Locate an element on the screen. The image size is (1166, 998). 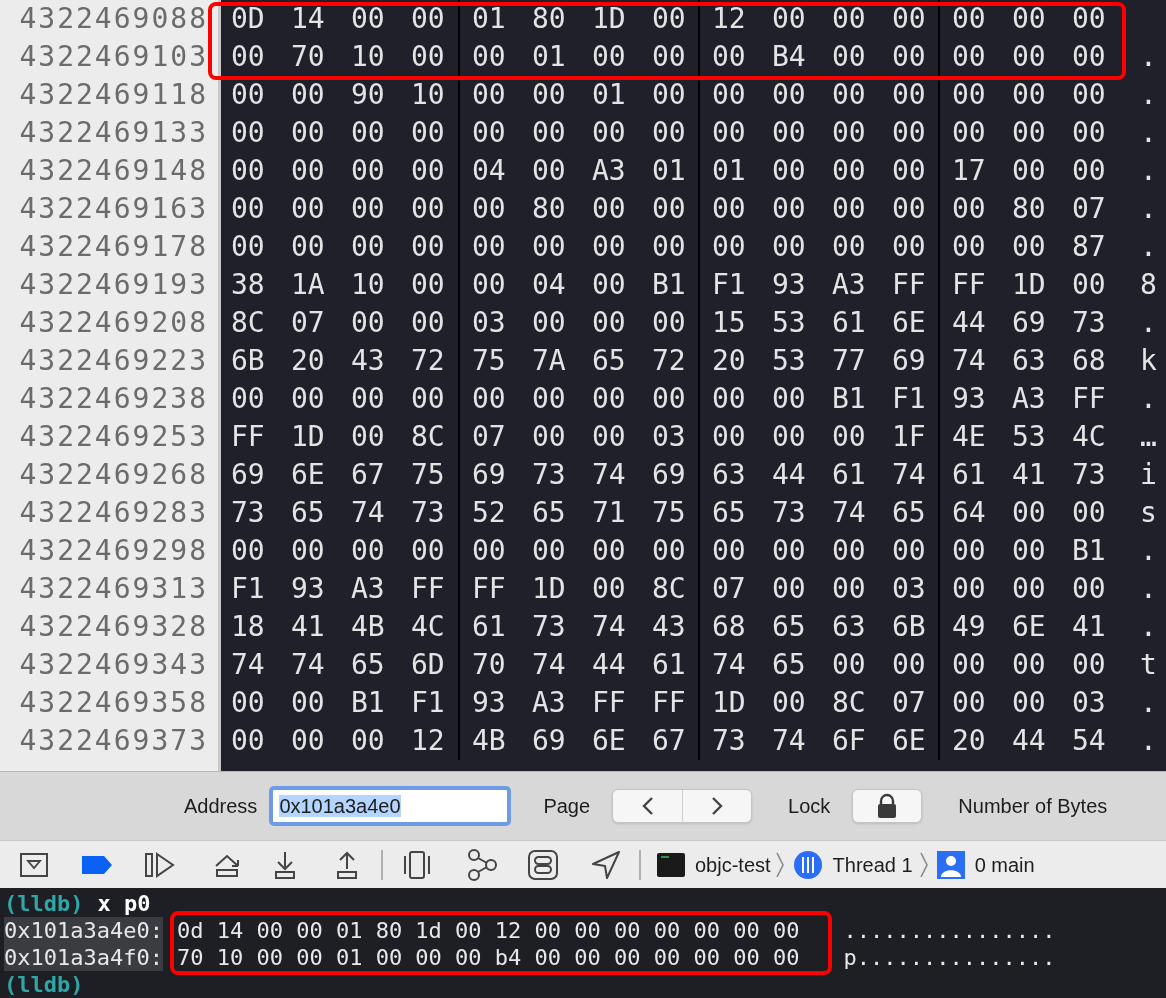
address-label: 4322469103 is located at coordinates (110, 57).